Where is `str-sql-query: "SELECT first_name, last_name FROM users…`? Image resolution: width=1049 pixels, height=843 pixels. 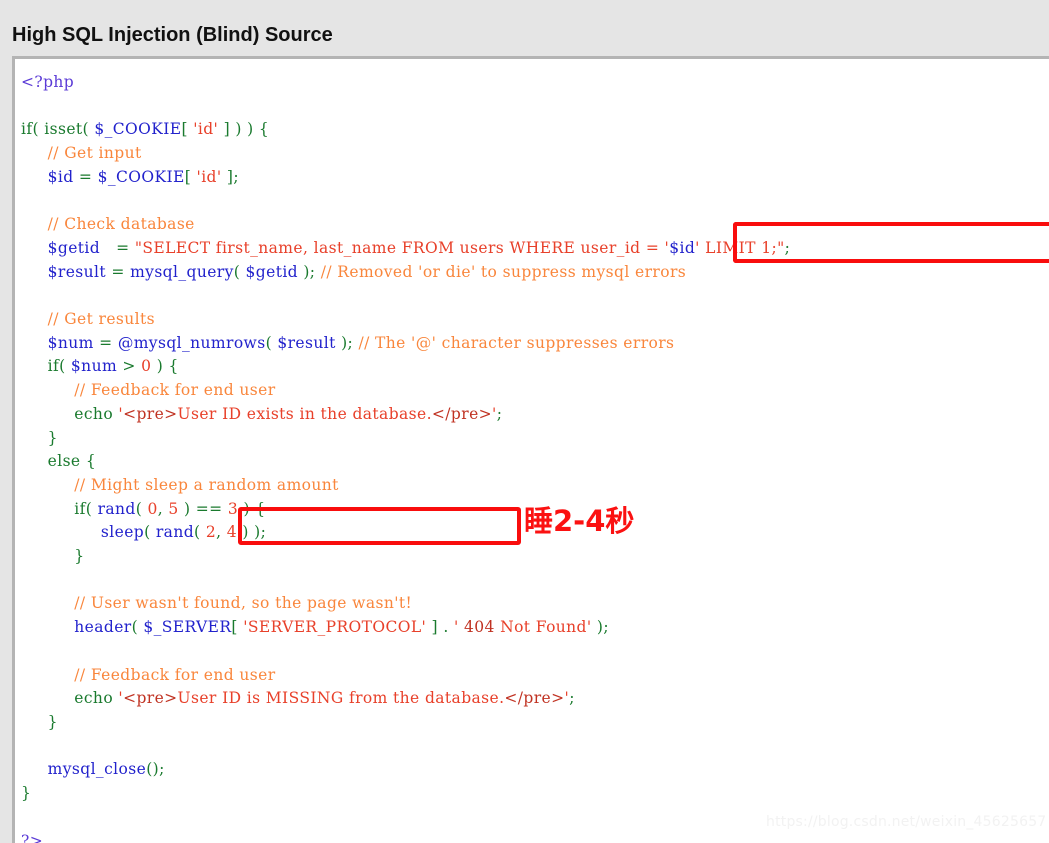
str-sql-query: "SELECT first_name, last_name FROM users… is located at coordinates (402, 247).